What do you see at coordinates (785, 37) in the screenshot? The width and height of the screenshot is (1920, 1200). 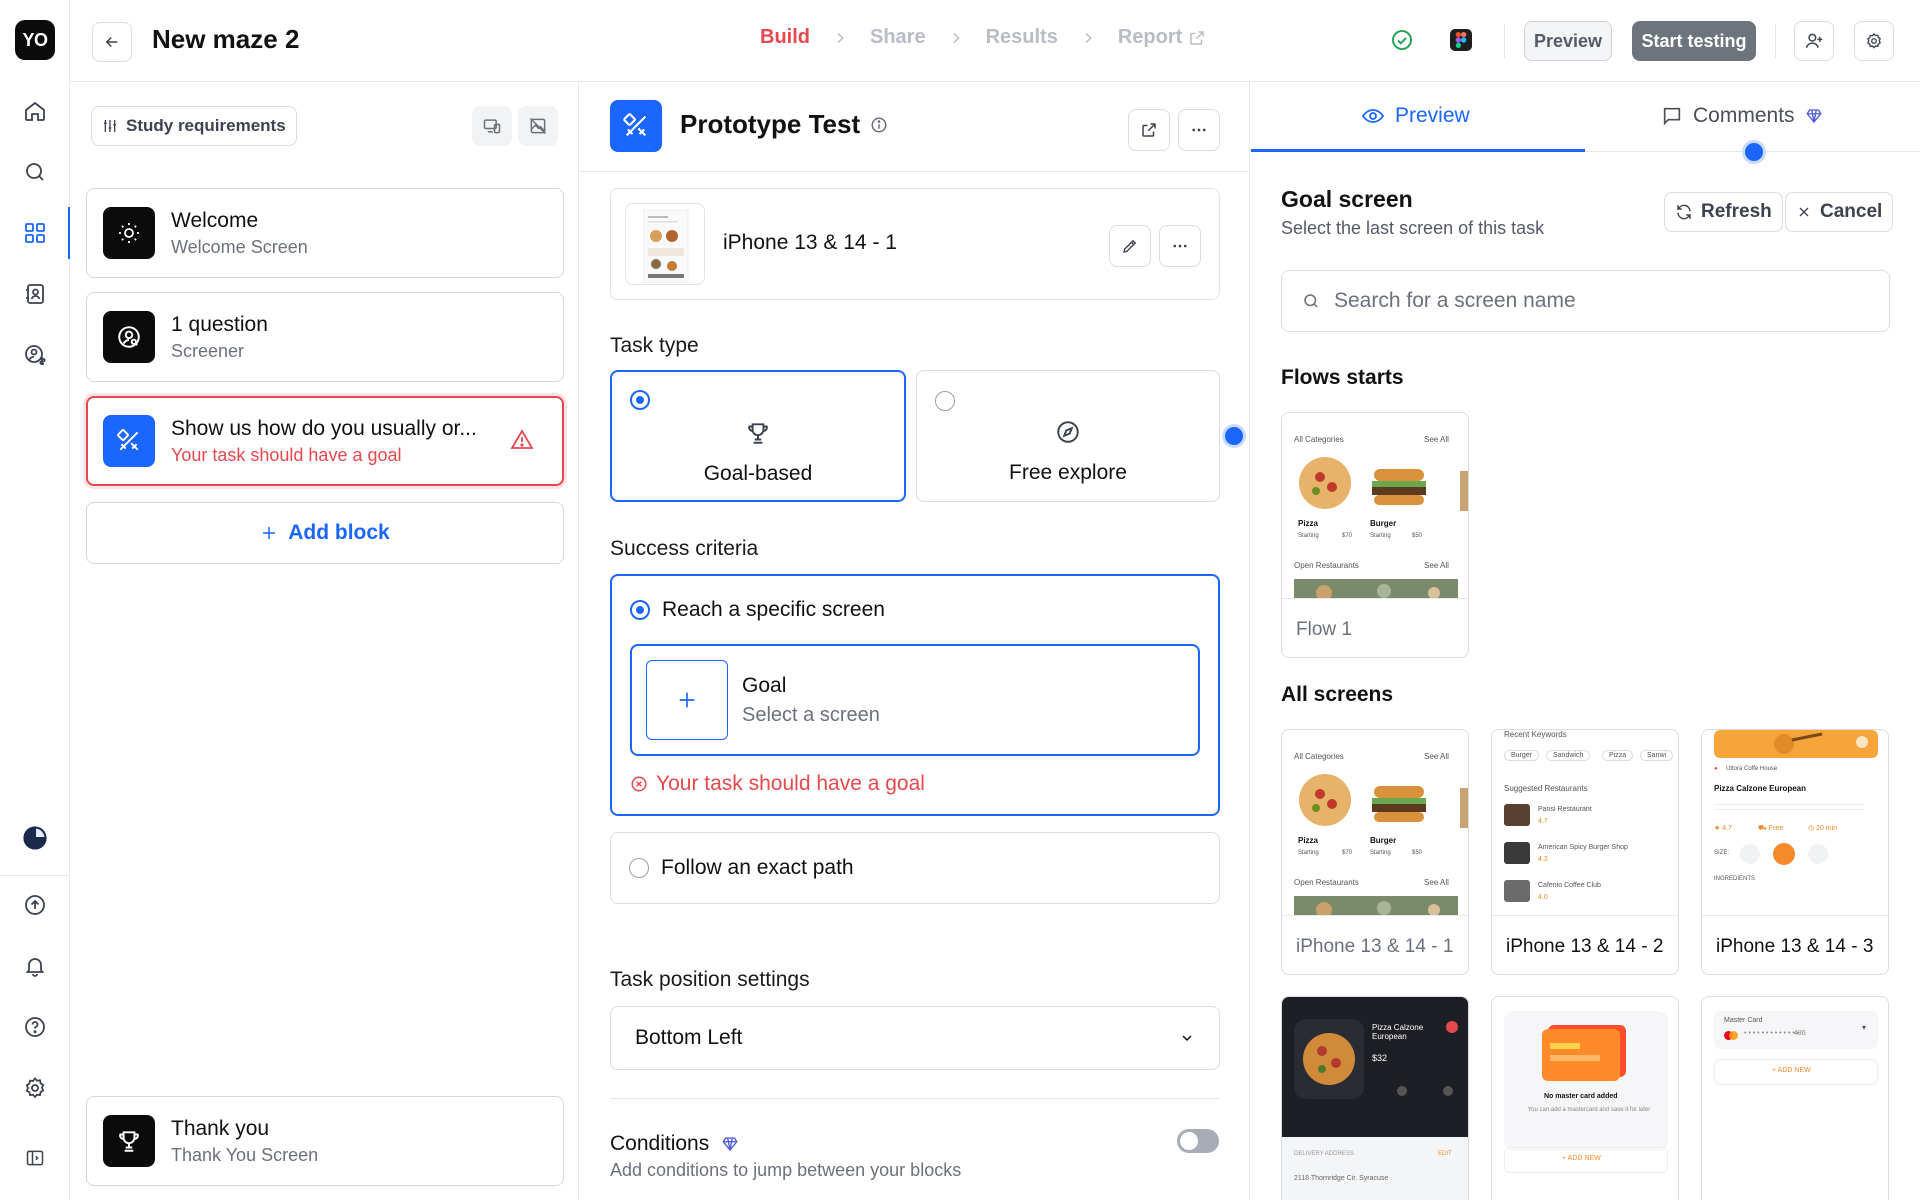 I see `step-build: Build` at bounding box center [785, 37].